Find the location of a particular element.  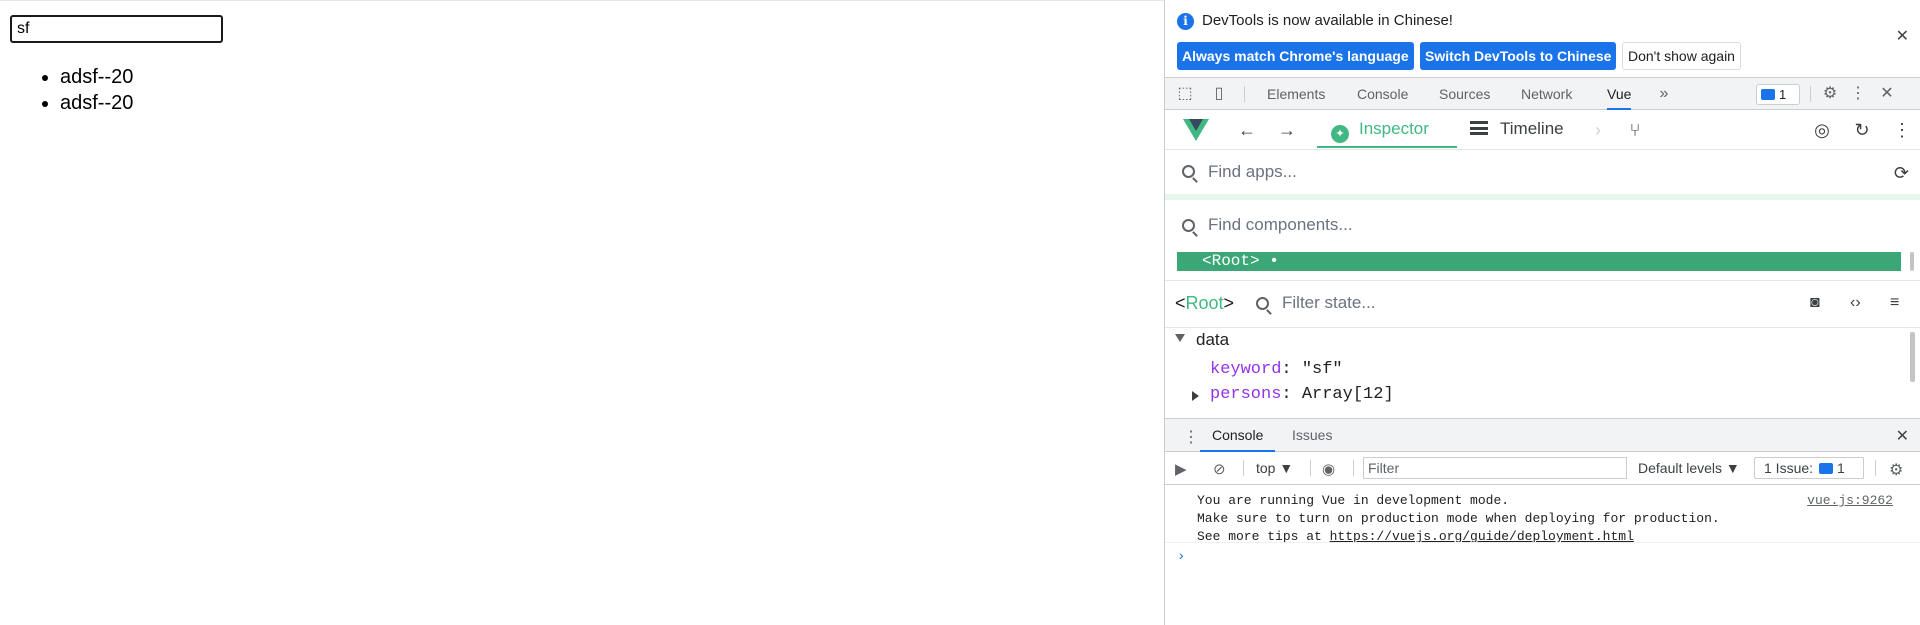

eye-icon: ◉ is located at coordinates (1328, 469).